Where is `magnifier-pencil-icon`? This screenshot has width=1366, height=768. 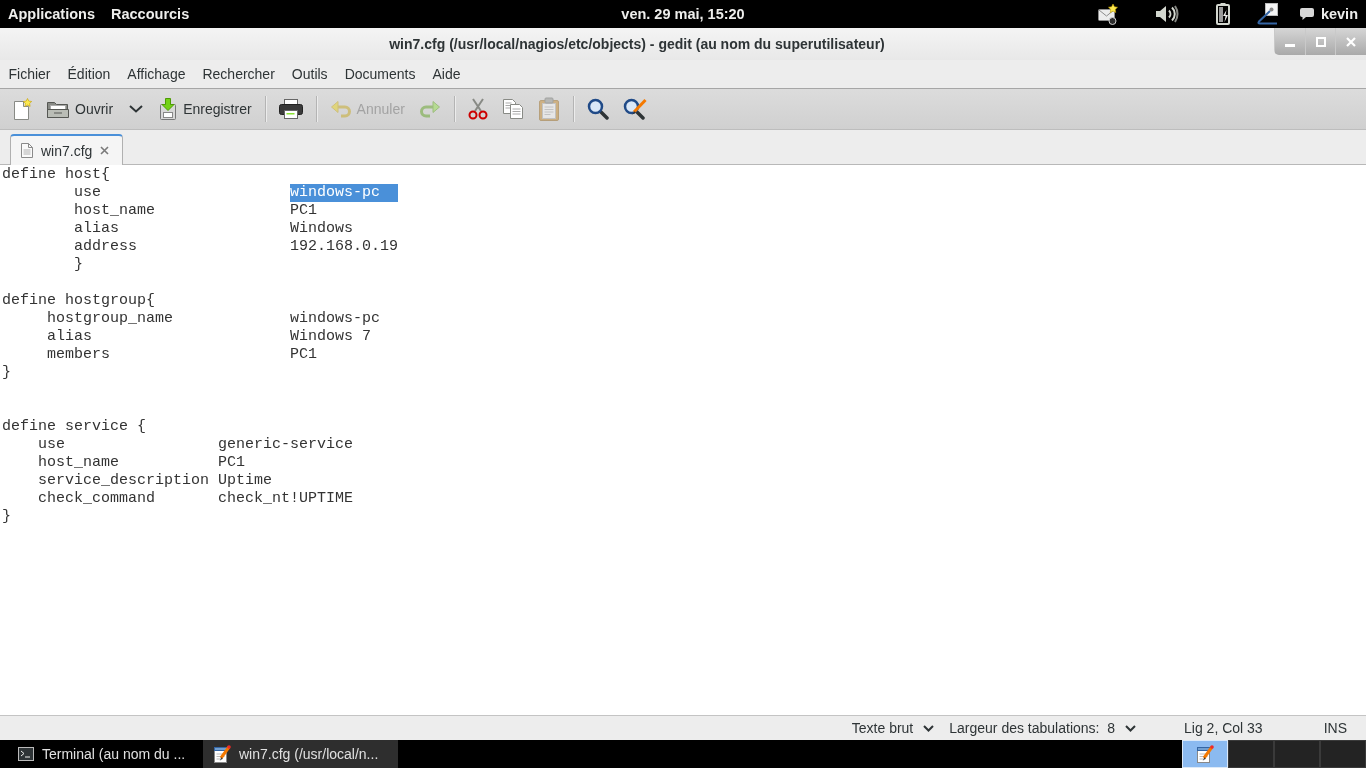 magnifier-pencil-icon is located at coordinates (634, 109).